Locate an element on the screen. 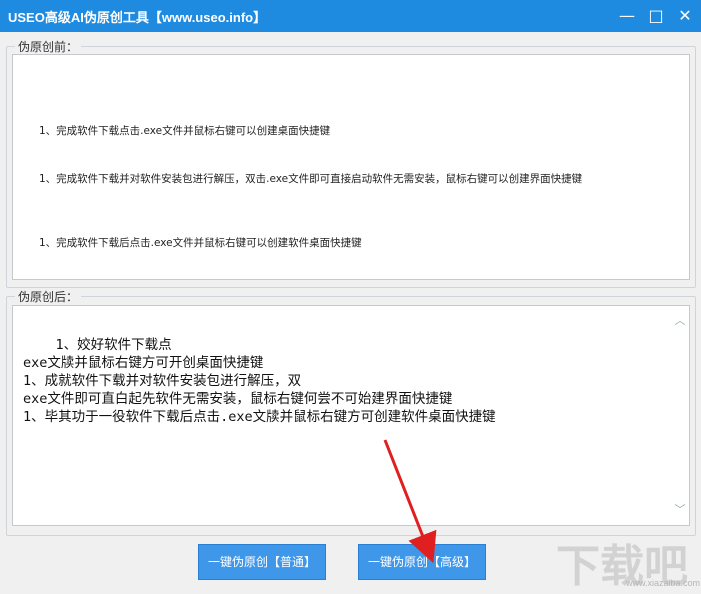 Image resolution: width=701 pixels, height=594 pixels. result-scrollbar: ︿ ﹀ is located at coordinates (680, 415).